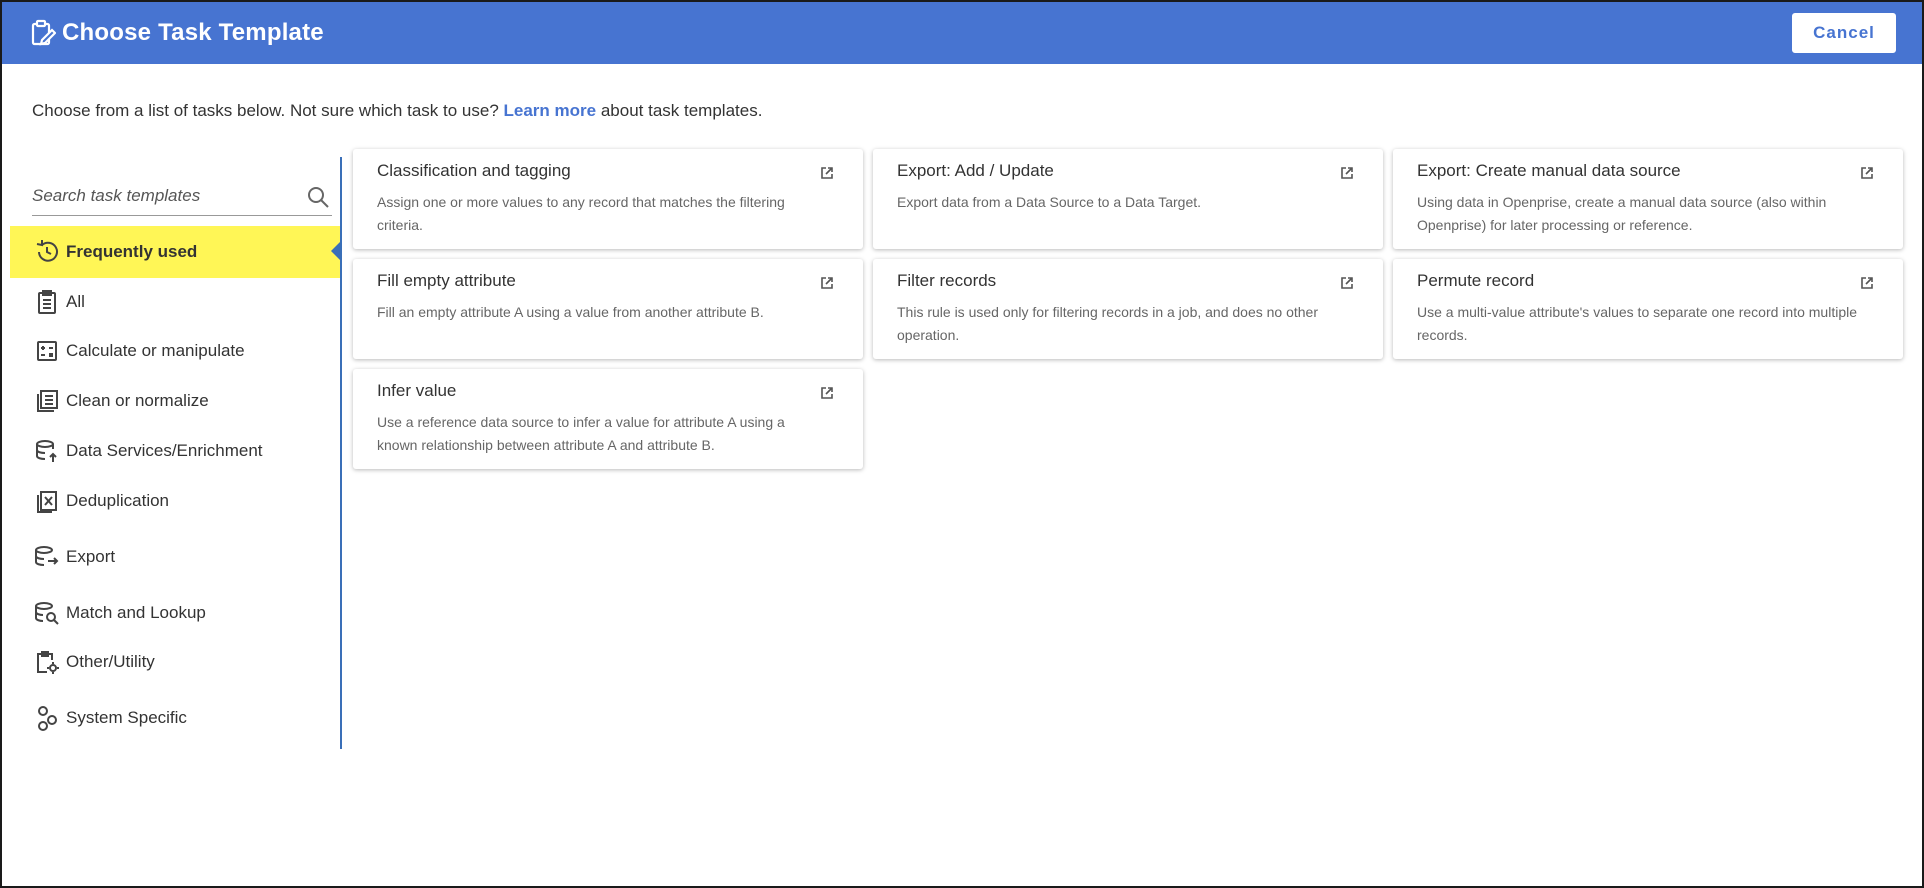 The image size is (1924, 888). What do you see at coordinates (1844, 33) in the screenshot?
I see `cancel-button: Cancel` at bounding box center [1844, 33].